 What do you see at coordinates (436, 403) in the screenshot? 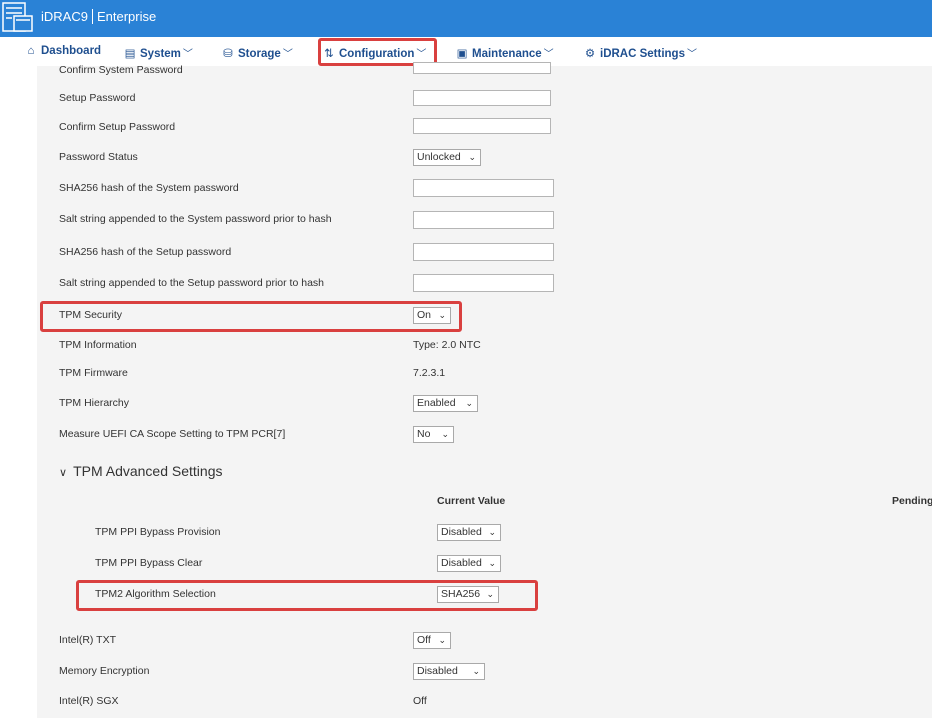
I see `tpm-hierarchy-value: Enabled` at bounding box center [436, 403].